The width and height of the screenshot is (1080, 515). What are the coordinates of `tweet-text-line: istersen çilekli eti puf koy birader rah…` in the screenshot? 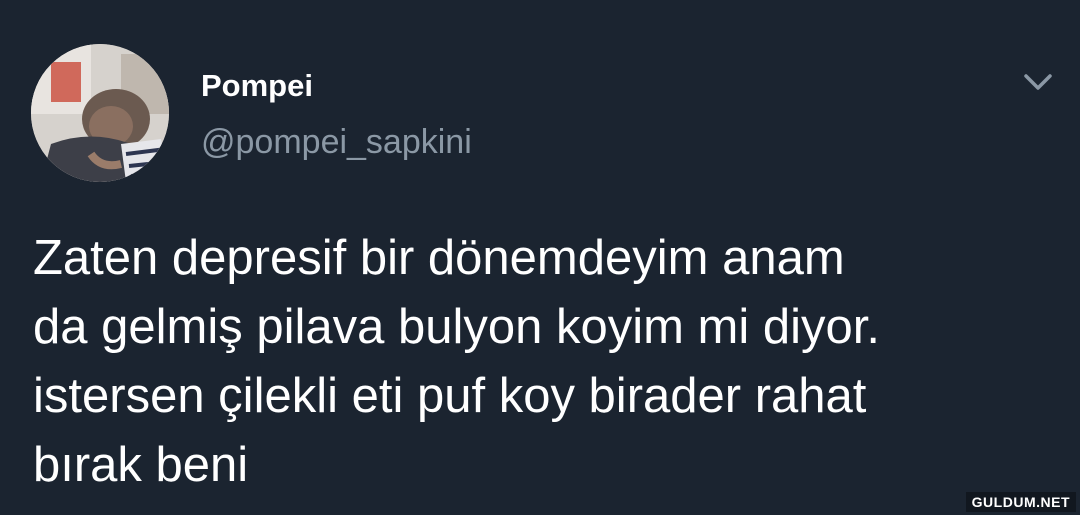 It's located at (450, 396).